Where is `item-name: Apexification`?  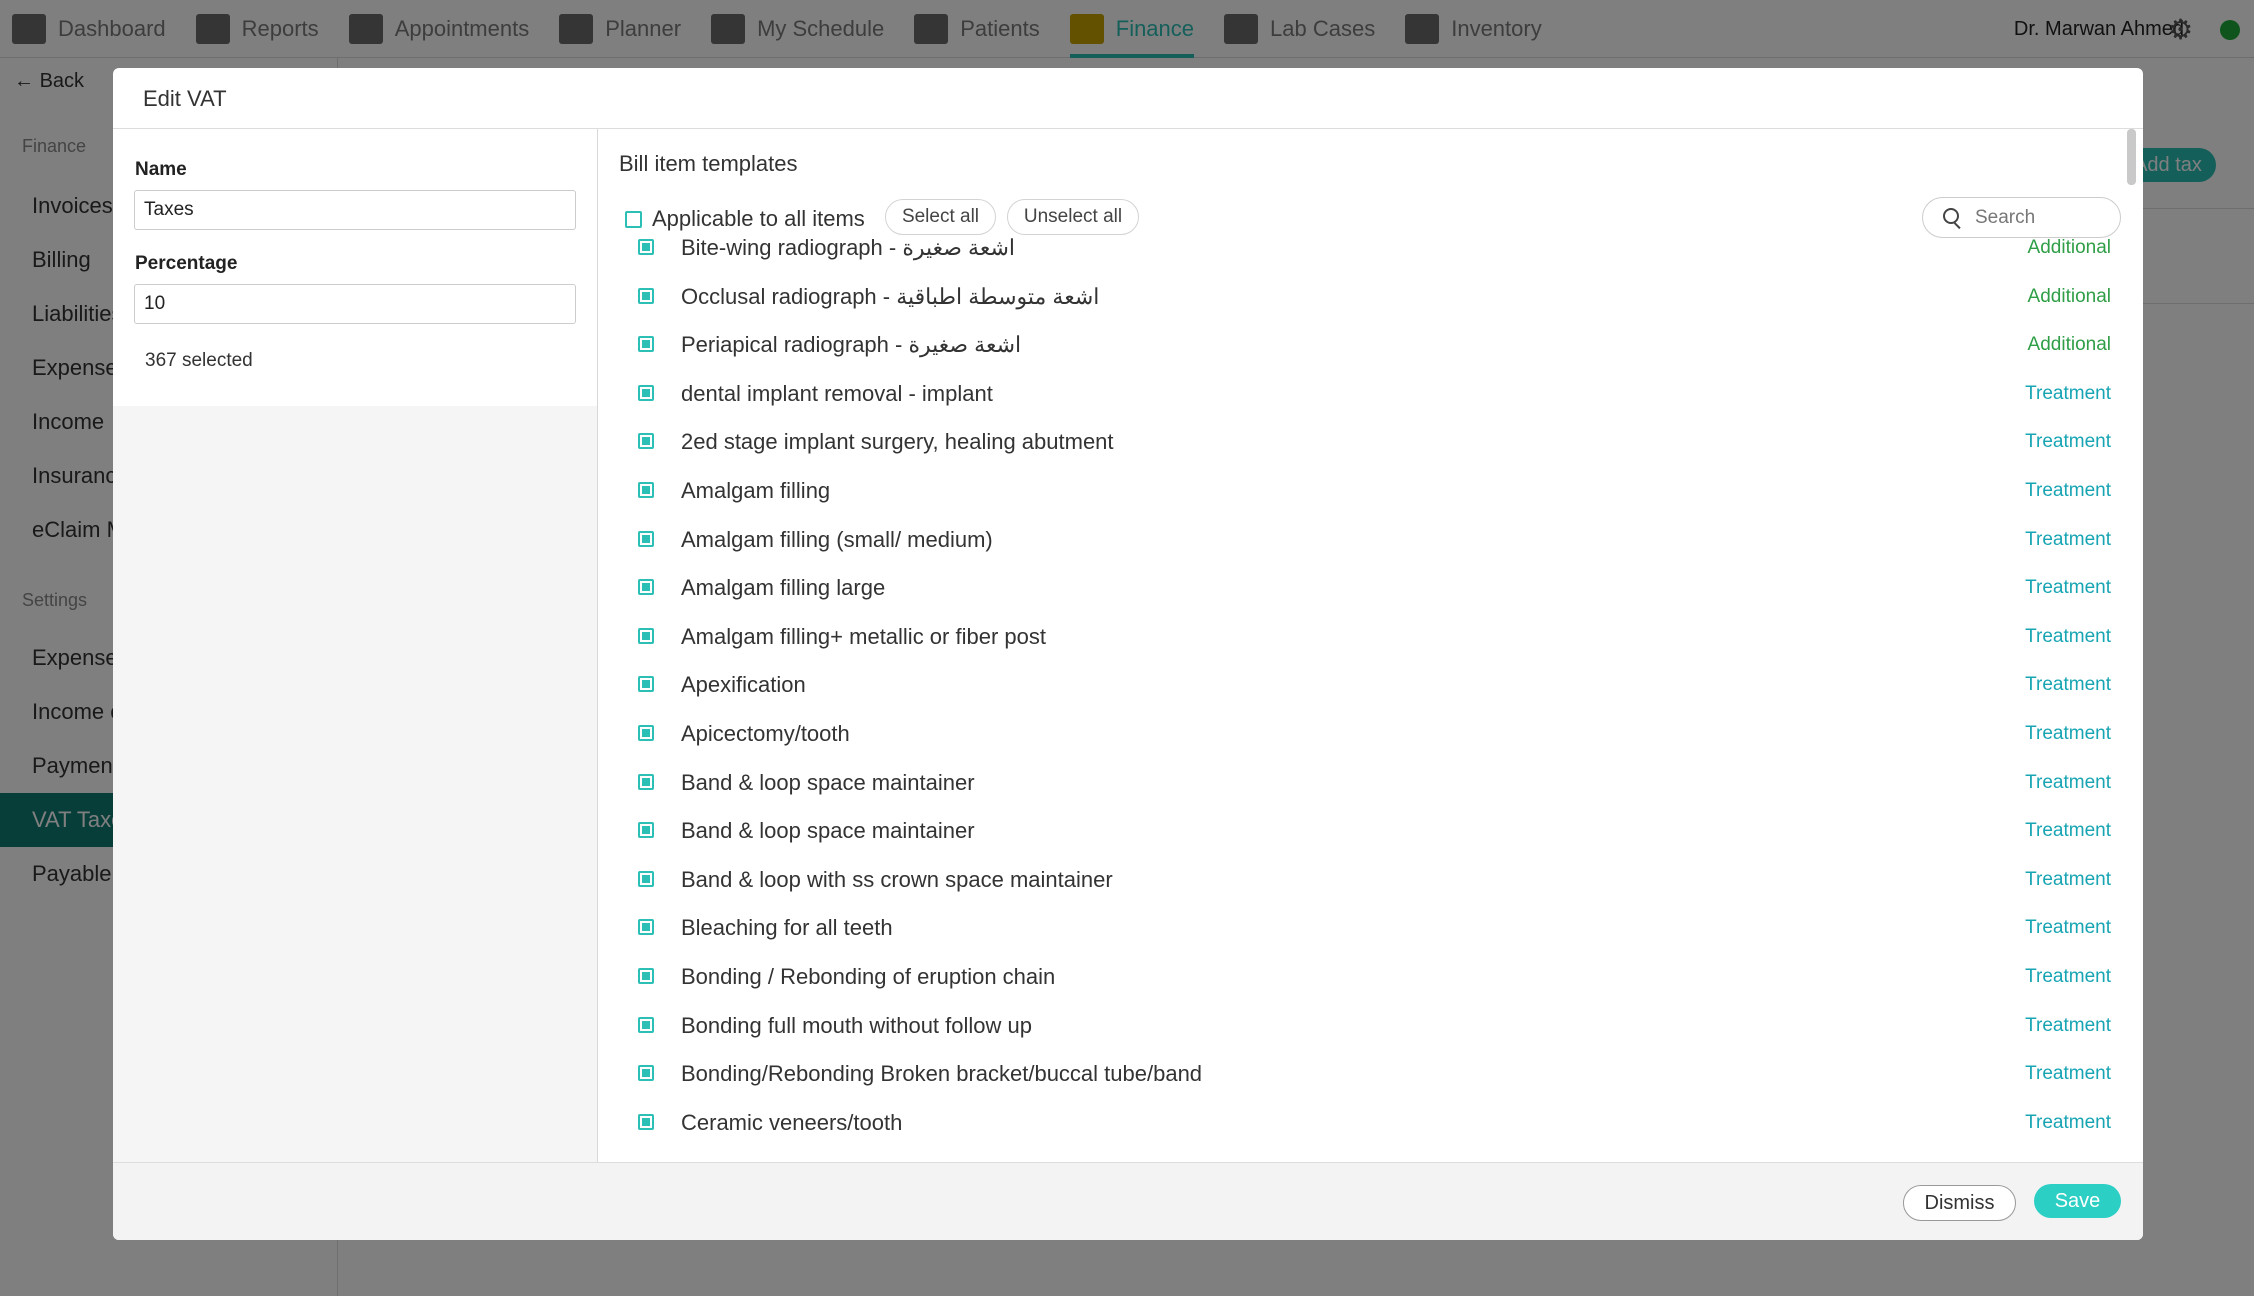 item-name: Apexification is located at coordinates (743, 684).